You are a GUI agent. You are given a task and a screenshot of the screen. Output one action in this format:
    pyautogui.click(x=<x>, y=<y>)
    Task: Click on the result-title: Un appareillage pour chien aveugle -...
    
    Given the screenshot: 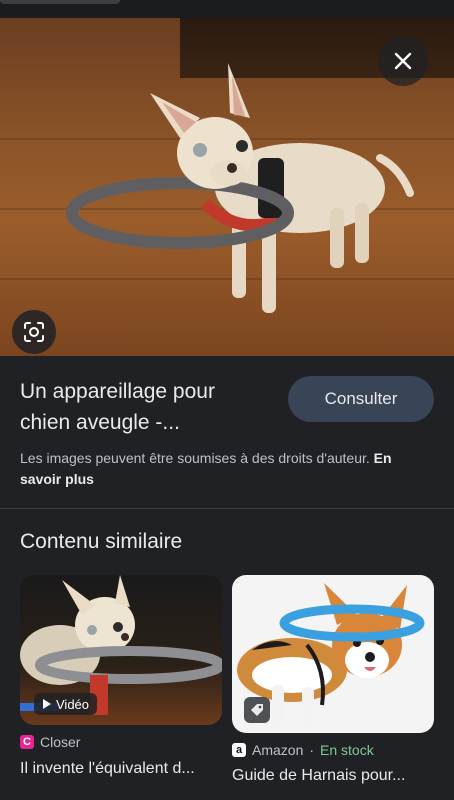 What is the action you would take?
    pyautogui.click(x=145, y=407)
    